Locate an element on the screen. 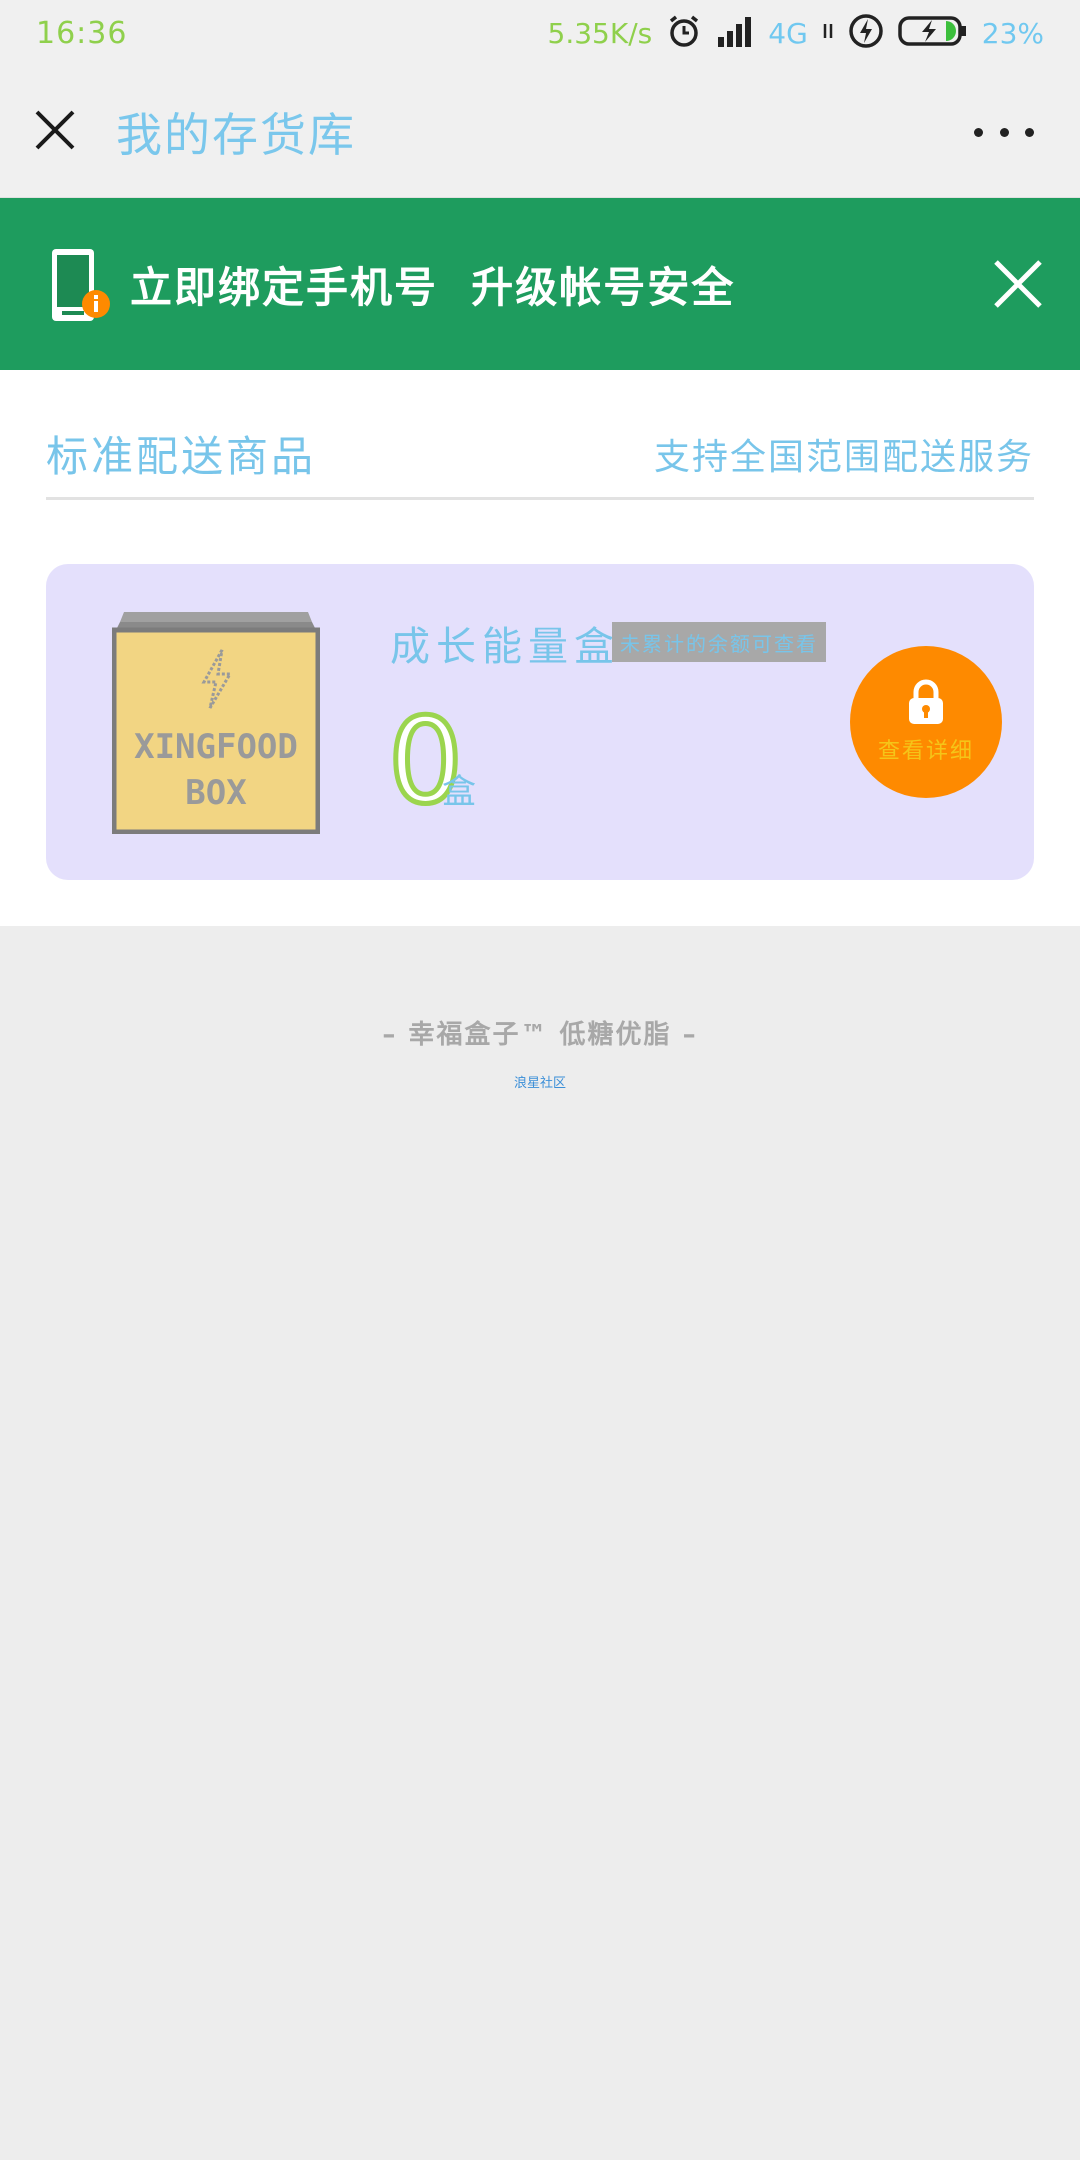  footer-link: 浪星社区 is located at coordinates (540, 1081).